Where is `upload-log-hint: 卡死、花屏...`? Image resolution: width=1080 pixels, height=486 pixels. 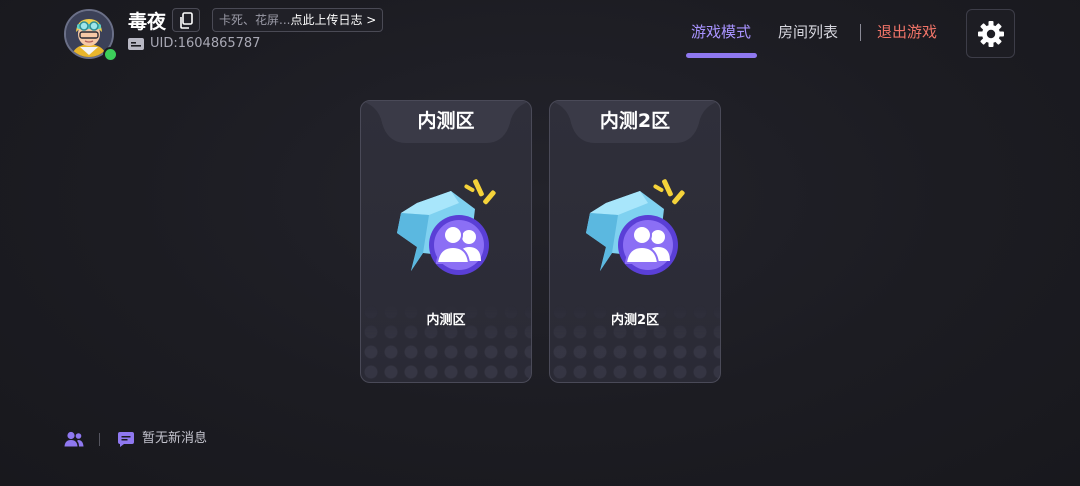 upload-log-hint: 卡死、花屏... is located at coordinates (255, 20).